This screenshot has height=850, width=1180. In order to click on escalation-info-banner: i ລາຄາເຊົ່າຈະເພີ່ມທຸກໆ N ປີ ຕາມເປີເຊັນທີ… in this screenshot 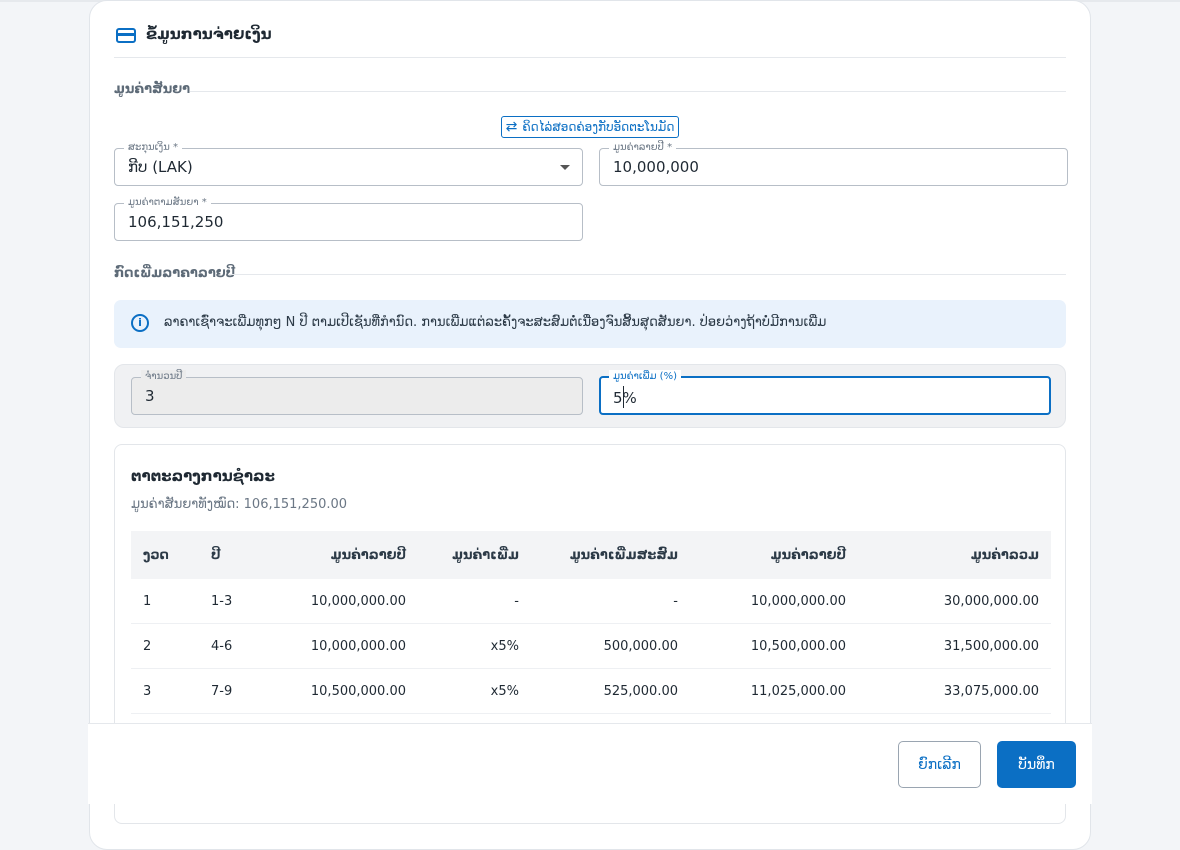, I will do `click(590, 324)`.